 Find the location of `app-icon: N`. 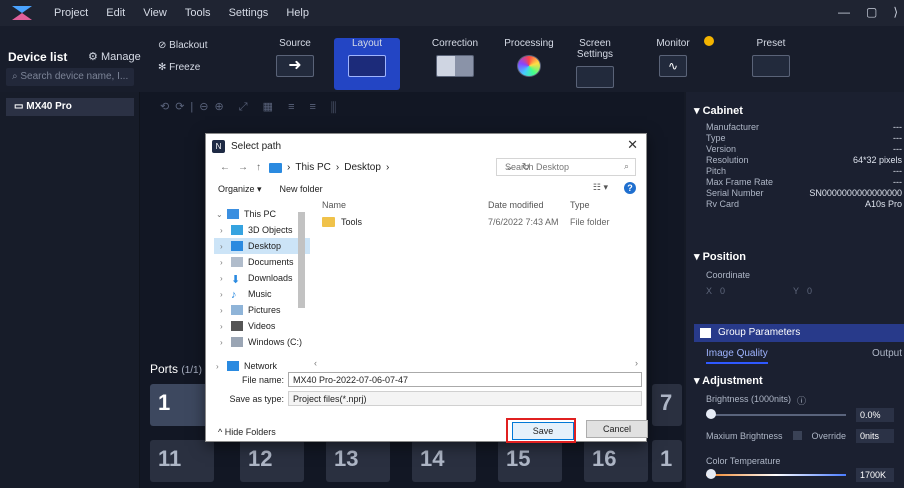

app-icon: N is located at coordinates (218, 146).